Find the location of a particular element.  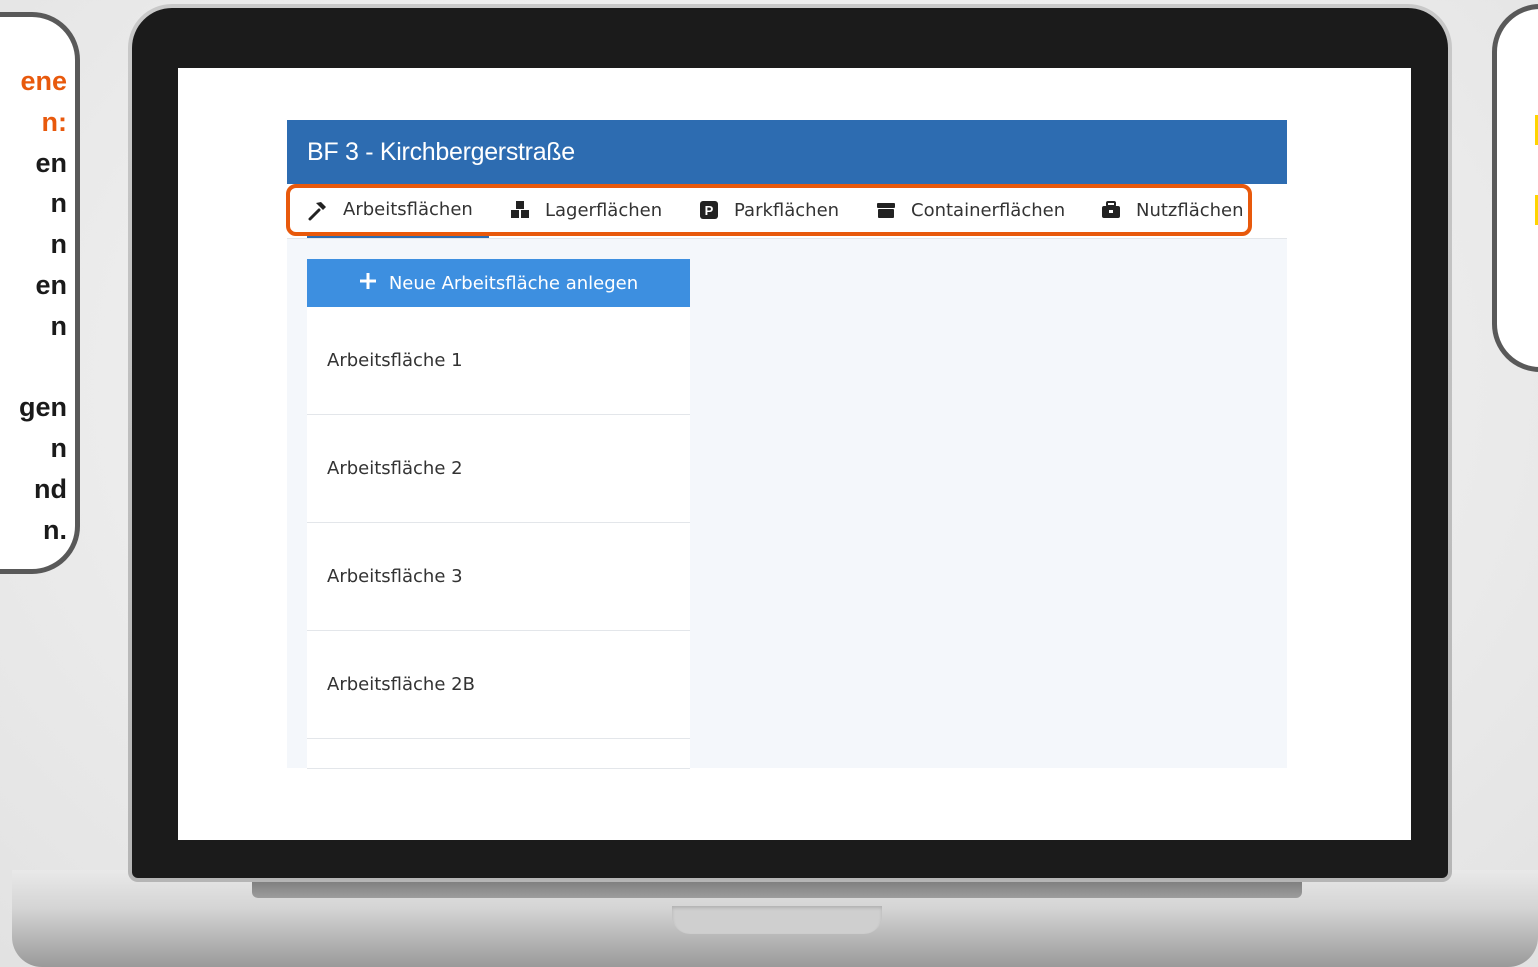

plus-icon is located at coordinates (368, 283).